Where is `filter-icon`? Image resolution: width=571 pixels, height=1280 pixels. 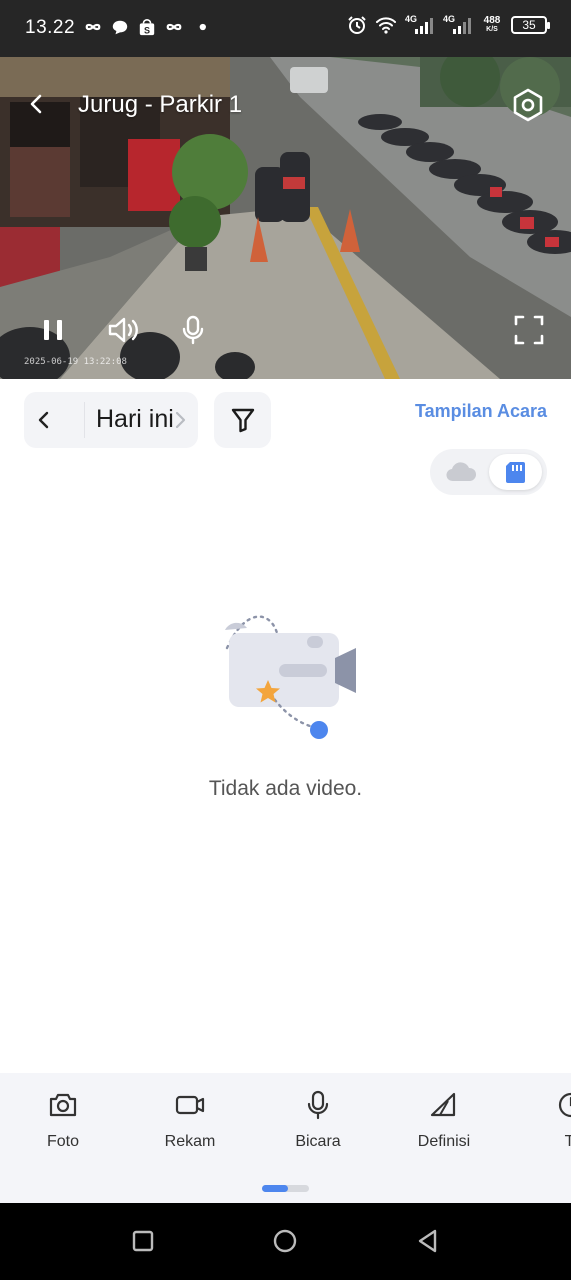
filter-icon is located at coordinates (243, 420).